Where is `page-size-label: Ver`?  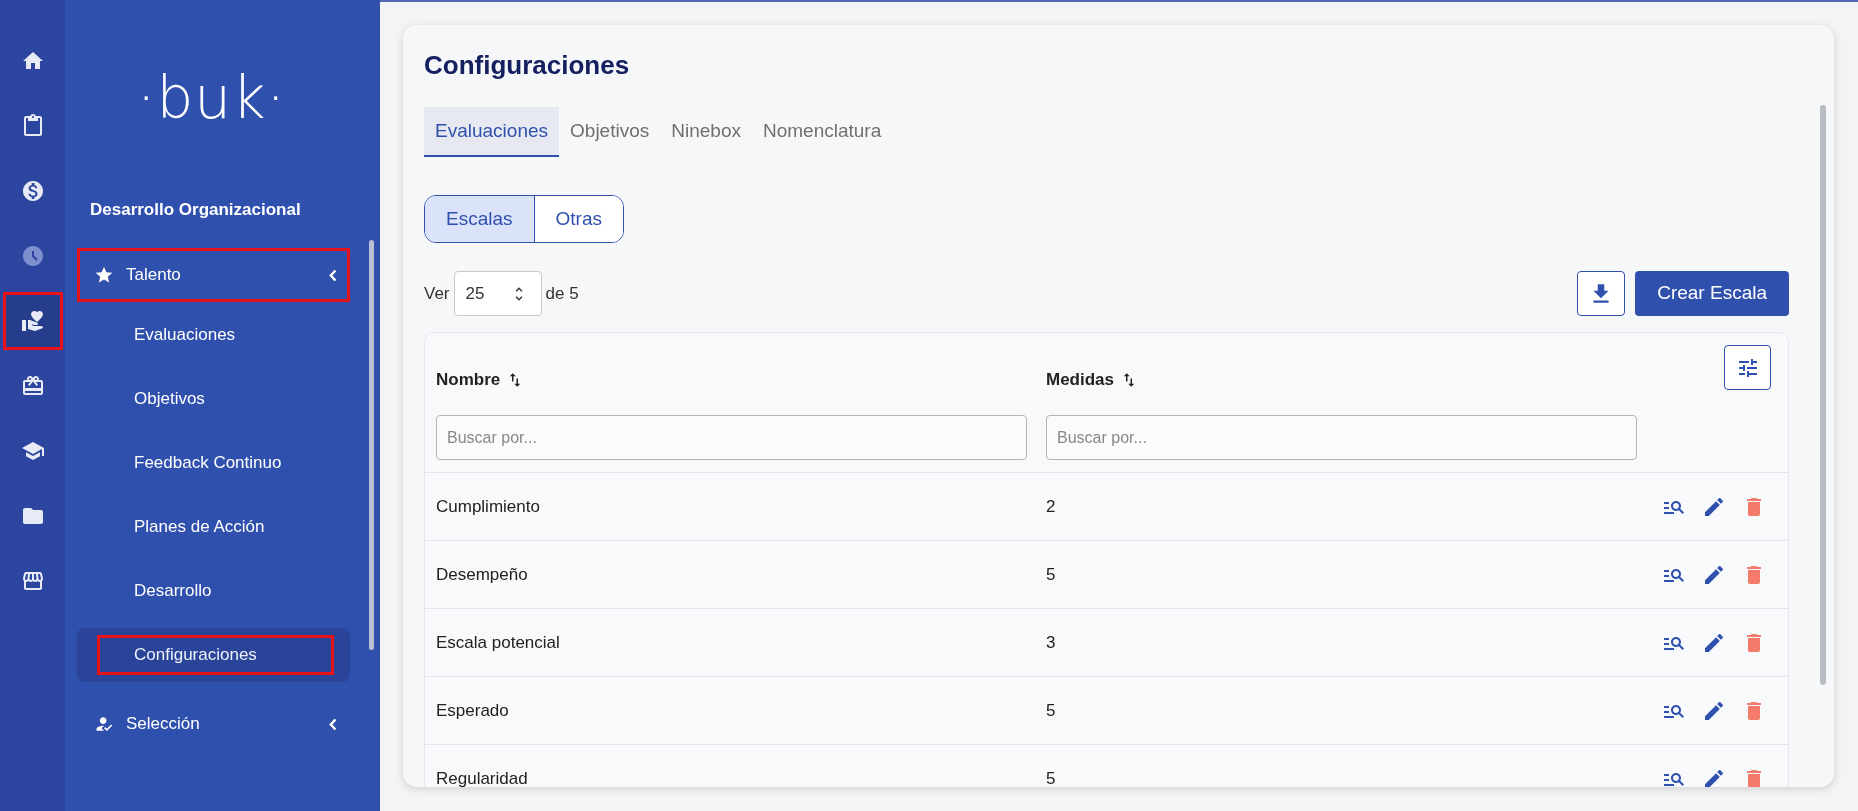 page-size-label: Ver is located at coordinates (437, 293).